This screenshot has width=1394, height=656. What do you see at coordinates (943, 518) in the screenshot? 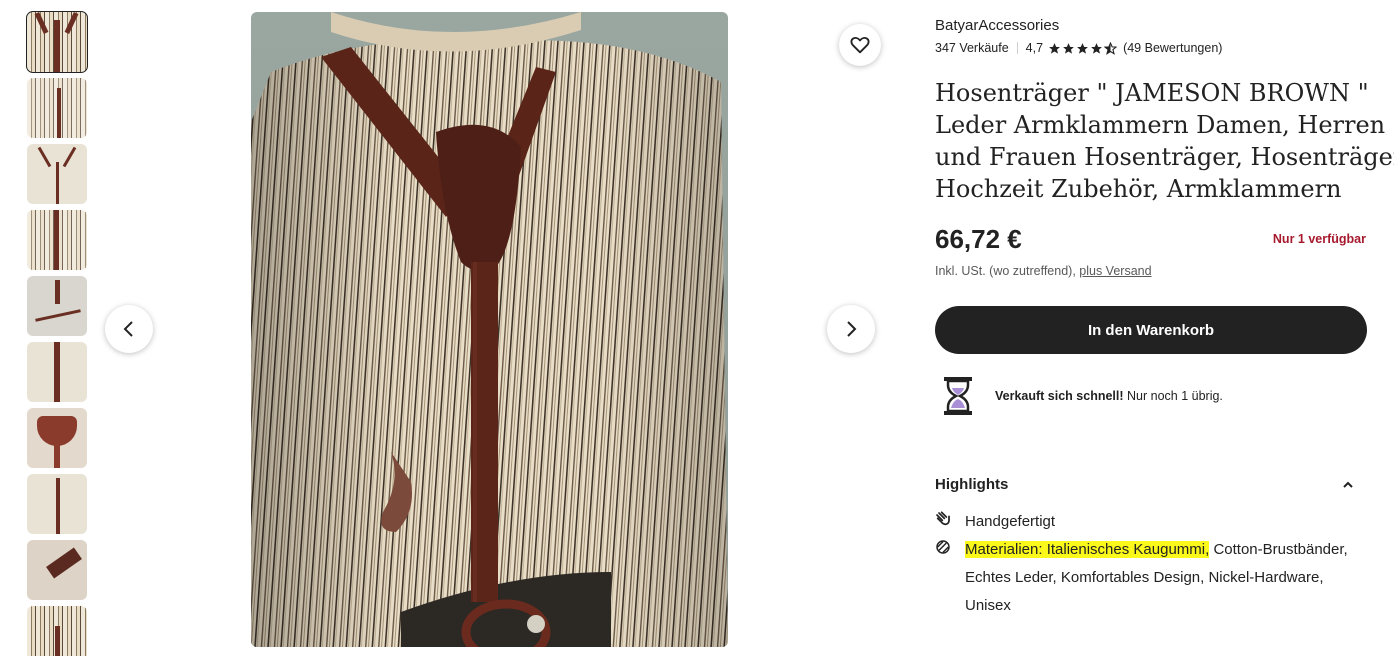
I see `hand-icon` at bounding box center [943, 518].